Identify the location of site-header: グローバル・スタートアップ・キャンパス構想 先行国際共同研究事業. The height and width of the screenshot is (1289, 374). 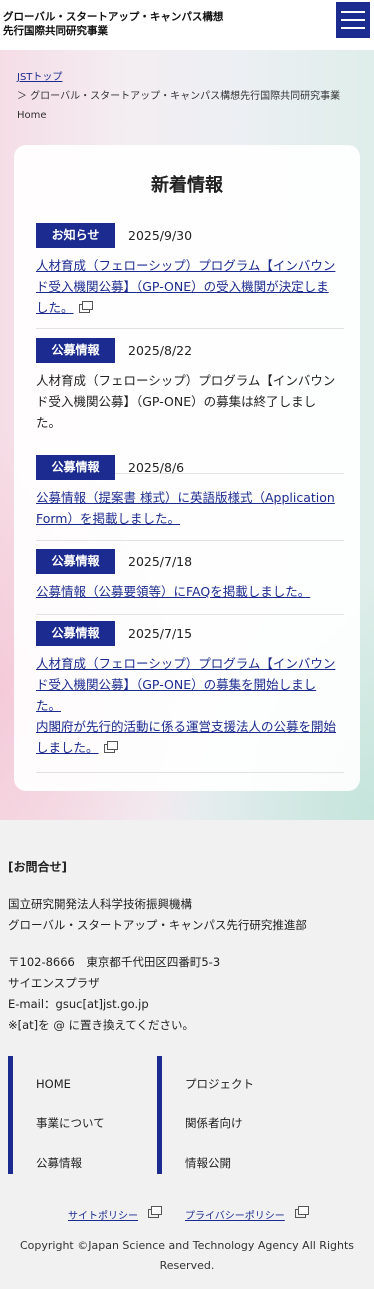
(187, 25).